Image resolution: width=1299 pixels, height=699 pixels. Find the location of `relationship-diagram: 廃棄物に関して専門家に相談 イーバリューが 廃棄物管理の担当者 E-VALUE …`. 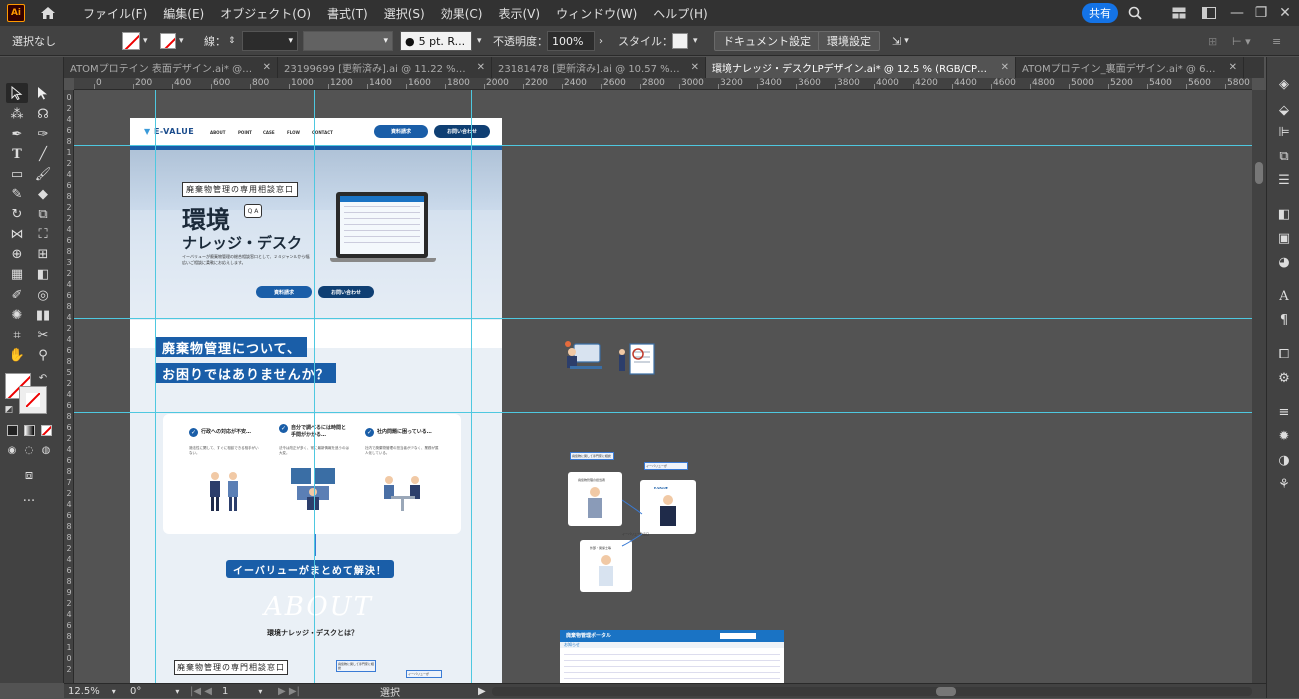

relationship-diagram: 廃棄物に関して専門家に相談 イーバリューが 廃棄物管理の担当者 E-VALUE … is located at coordinates (632, 521).